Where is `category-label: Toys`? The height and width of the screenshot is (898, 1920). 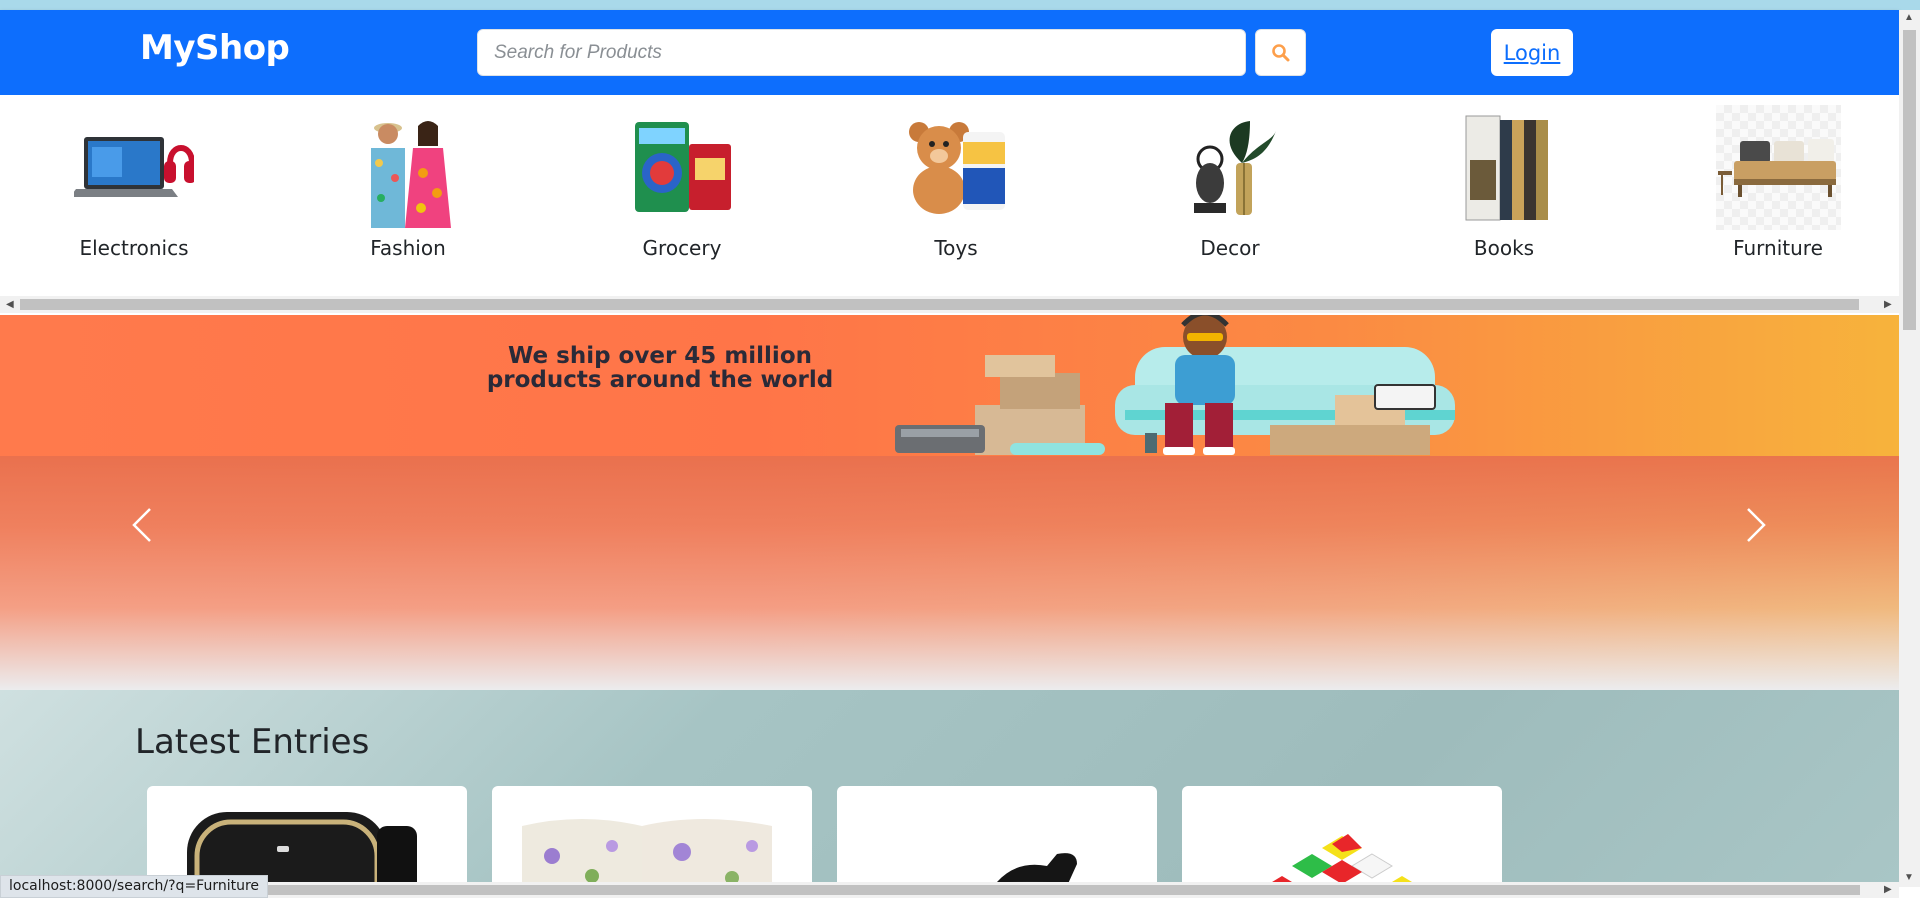
category-label: Toys is located at coordinates (956, 248).